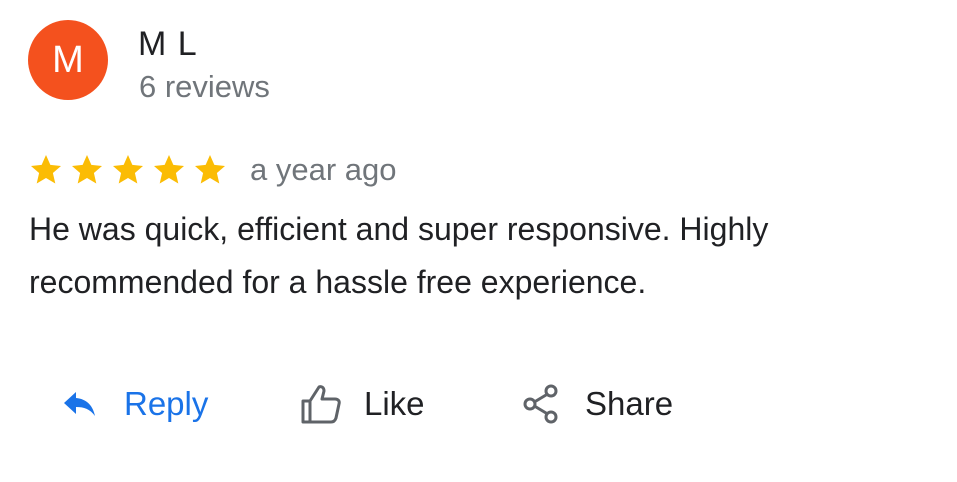 The image size is (957, 482). What do you see at coordinates (540, 404) in the screenshot?
I see `share-icon` at bounding box center [540, 404].